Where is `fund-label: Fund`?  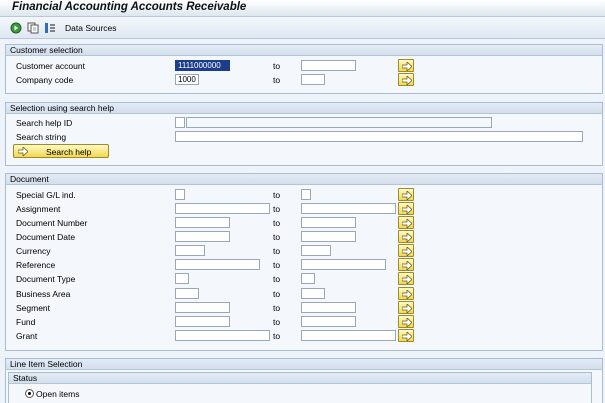 fund-label: Fund is located at coordinates (26, 322).